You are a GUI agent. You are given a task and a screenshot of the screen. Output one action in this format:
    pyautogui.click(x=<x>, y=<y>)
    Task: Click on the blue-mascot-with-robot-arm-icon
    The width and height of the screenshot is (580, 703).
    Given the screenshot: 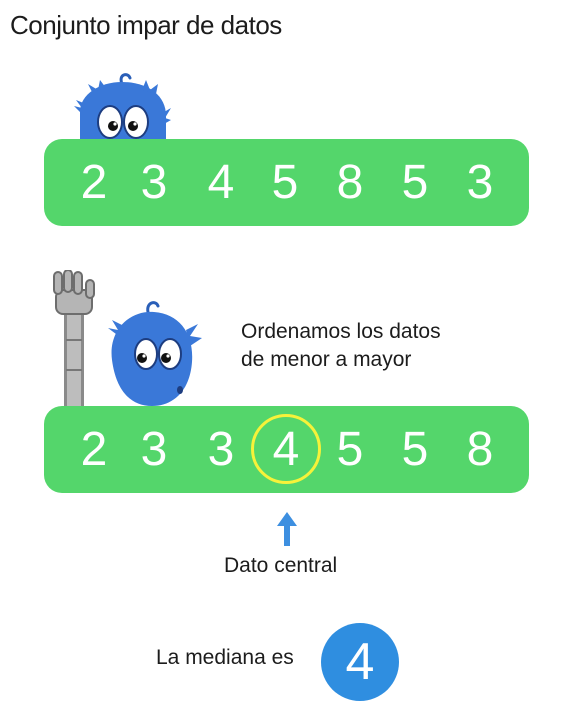 What is the action you would take?
    pyautogui.click(x=127, y=340)
    